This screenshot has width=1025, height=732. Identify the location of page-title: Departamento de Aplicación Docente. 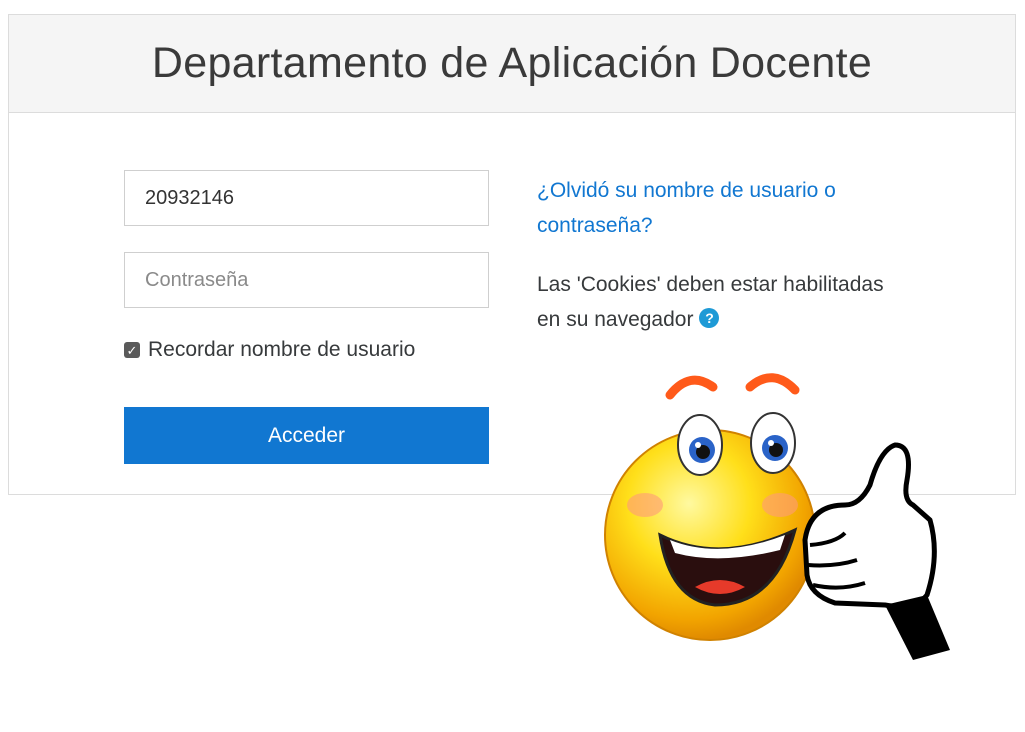
(512, 63).